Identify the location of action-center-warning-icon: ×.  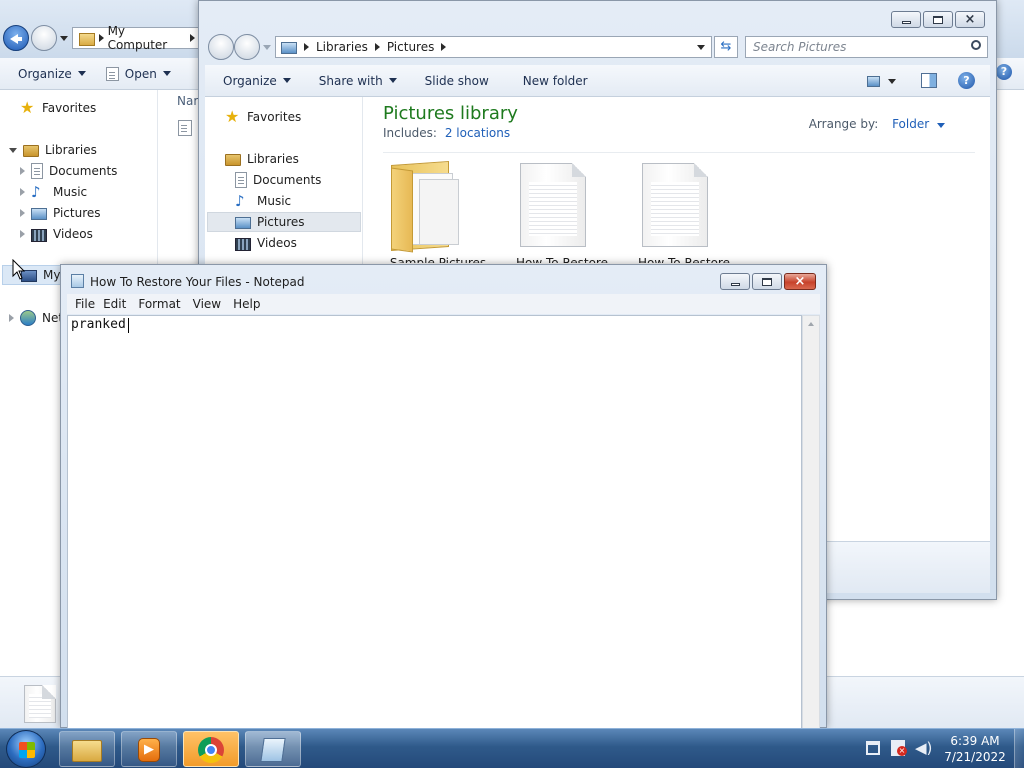
(899, 748).